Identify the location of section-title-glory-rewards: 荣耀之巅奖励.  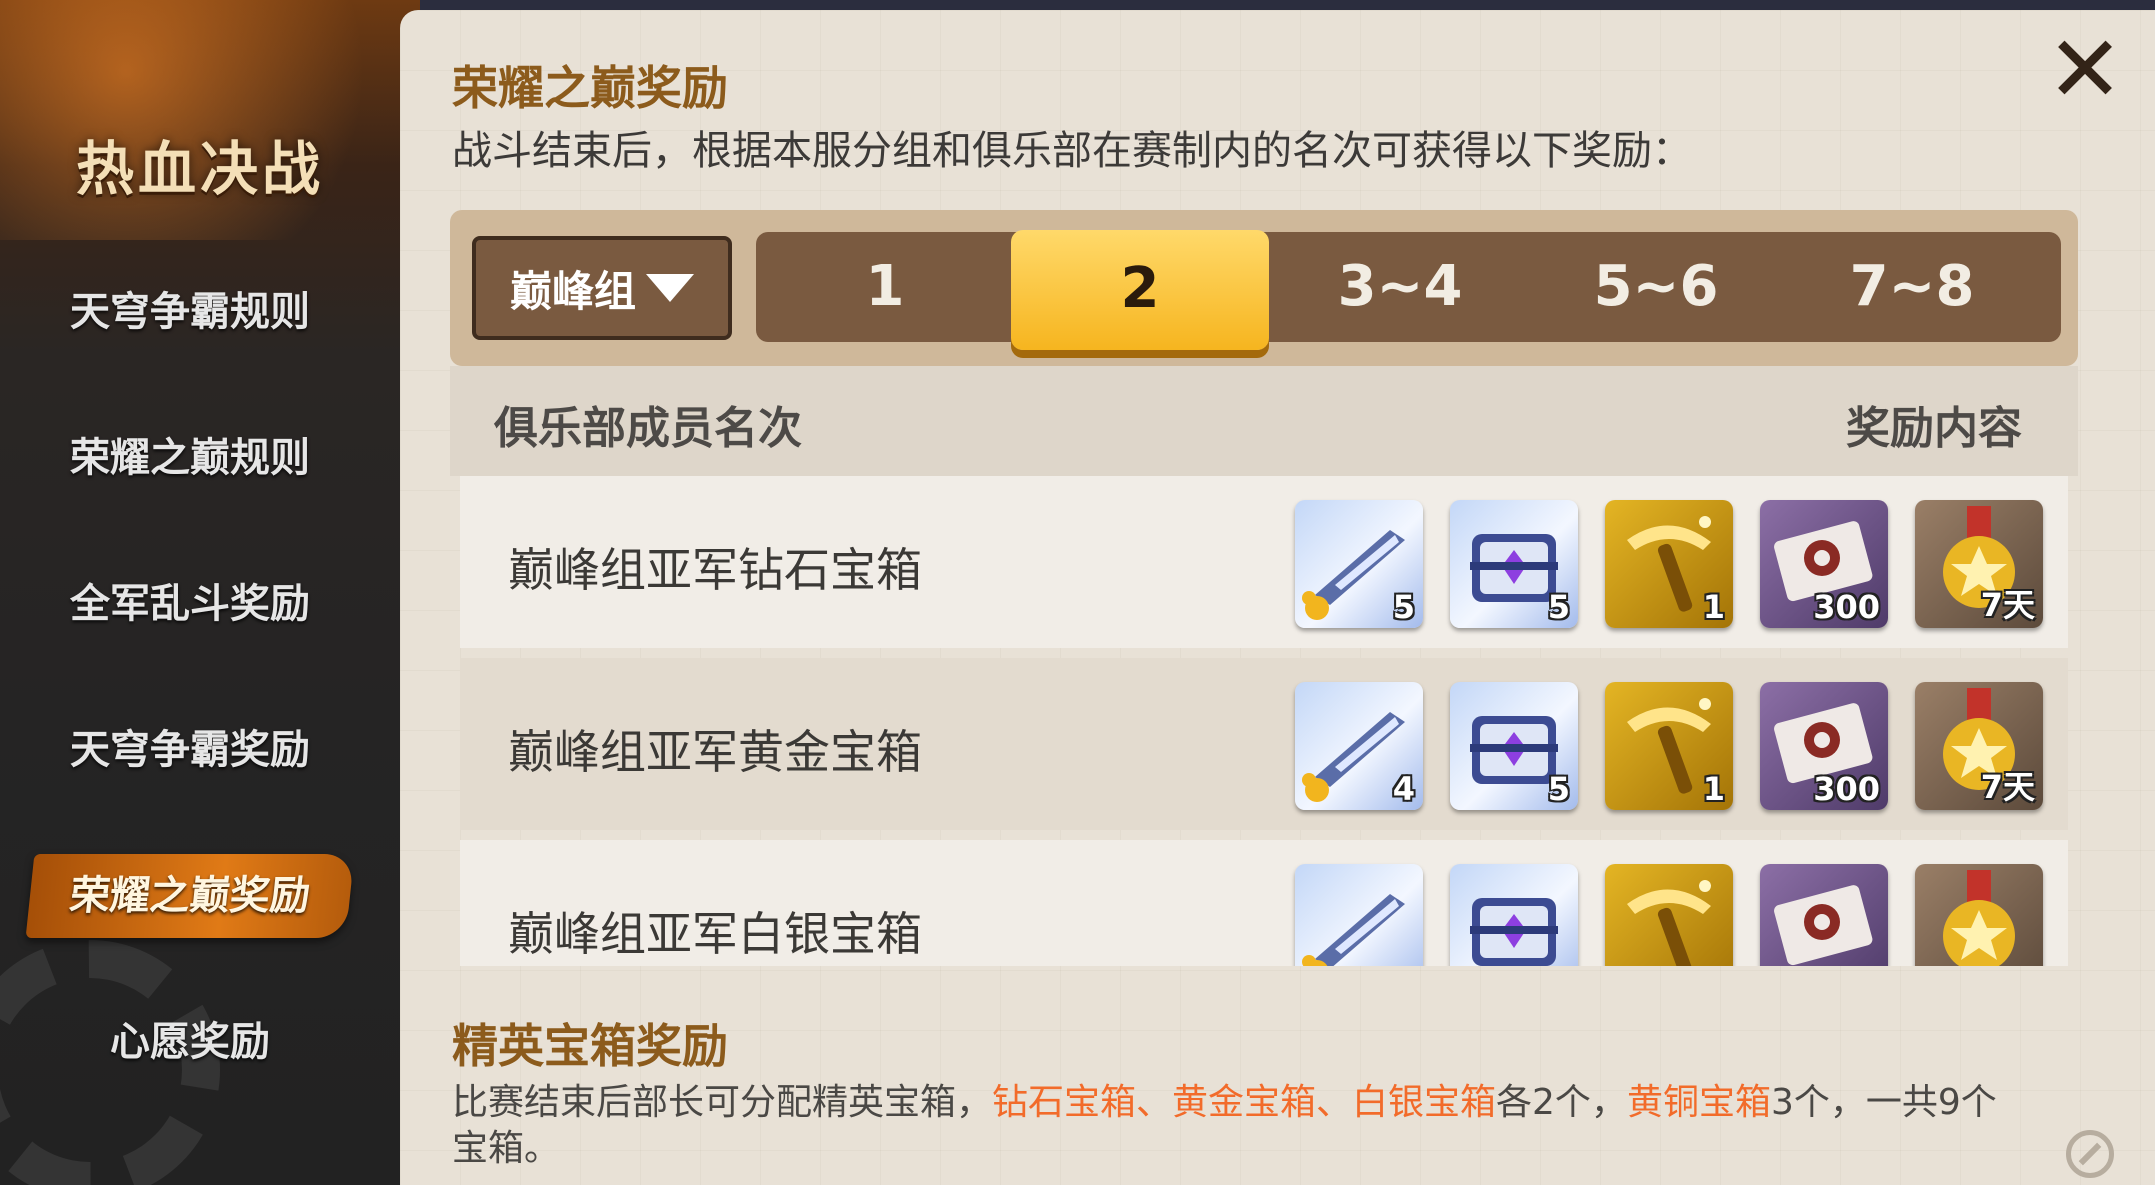
(590, 88).